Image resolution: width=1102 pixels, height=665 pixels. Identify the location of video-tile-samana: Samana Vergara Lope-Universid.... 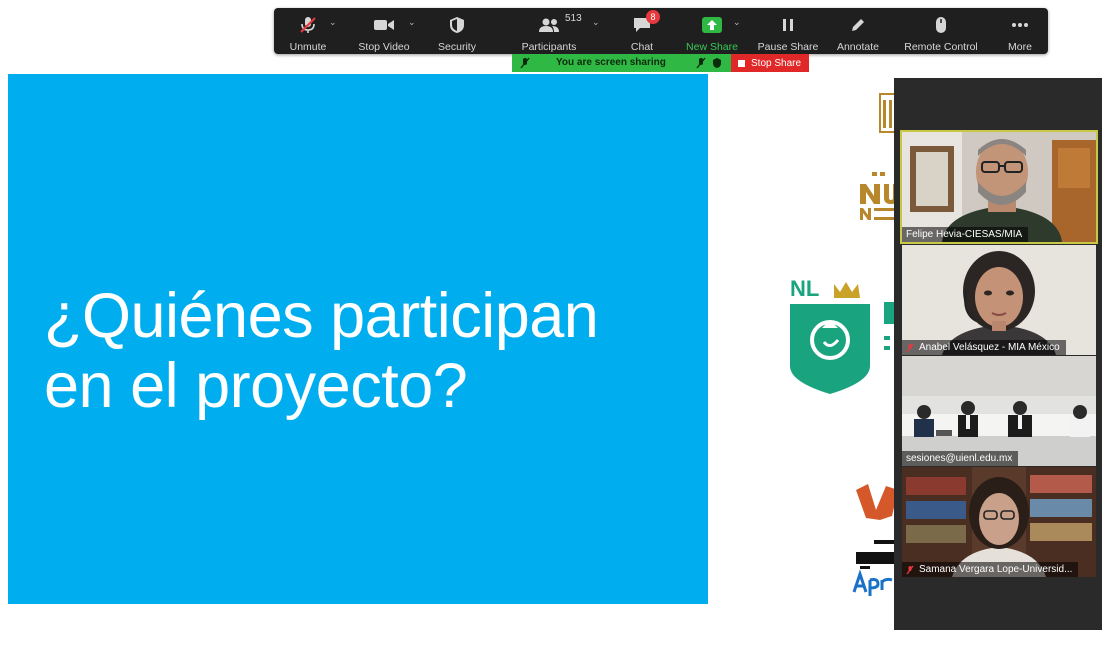
(999, 522).